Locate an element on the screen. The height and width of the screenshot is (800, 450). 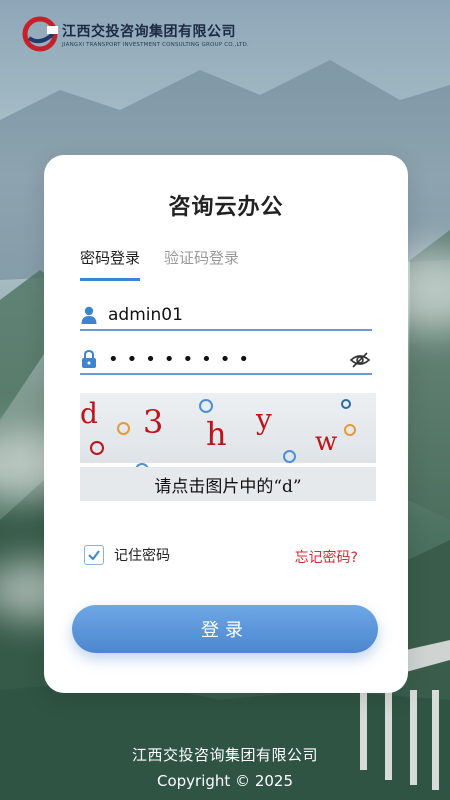
login-button: 登录 is located at coordinates (225, 629).